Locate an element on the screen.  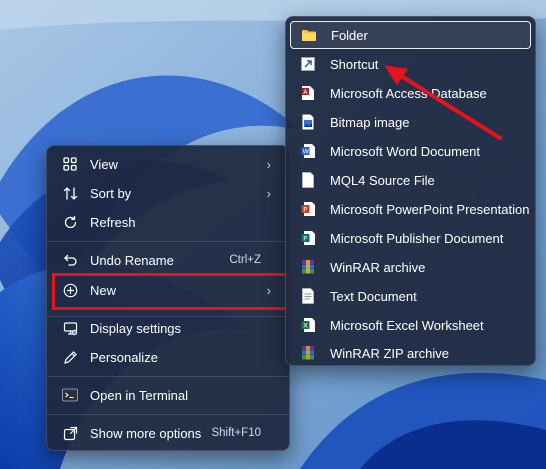
submenu-item-mql4-source-file: MQL4 Source File is located at coordinates (410, 180).